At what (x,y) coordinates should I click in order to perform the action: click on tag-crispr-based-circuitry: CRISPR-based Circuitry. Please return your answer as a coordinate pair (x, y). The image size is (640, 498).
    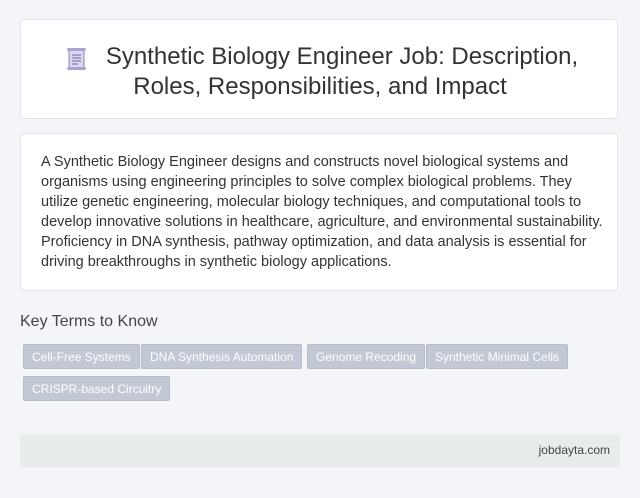
    Looking at the image, I should click on (97, 388).